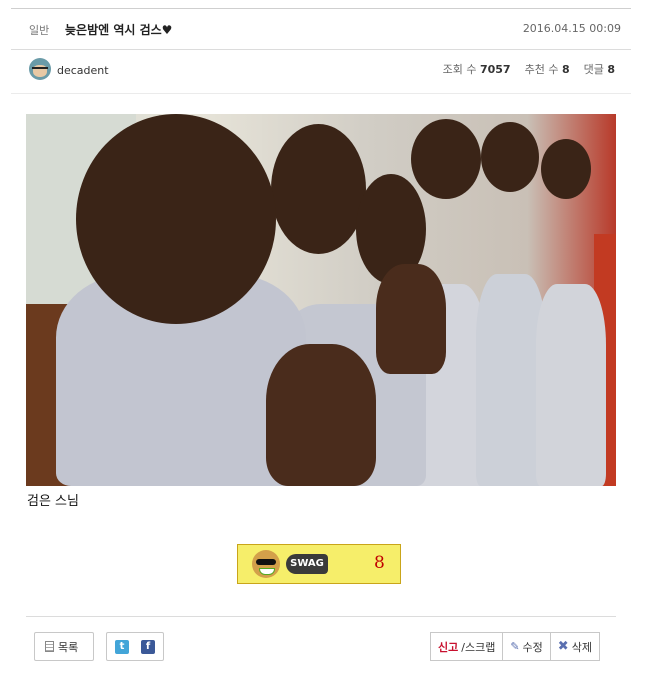 The image size is (646, 689). I want to click on share-buttons: t f, so click(135, 646).